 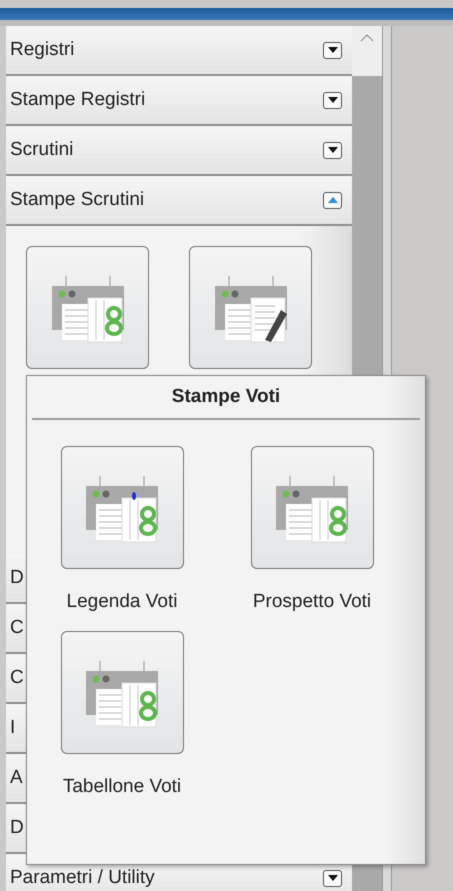 I want to click on section-title: I, so click(x=13, y=728).